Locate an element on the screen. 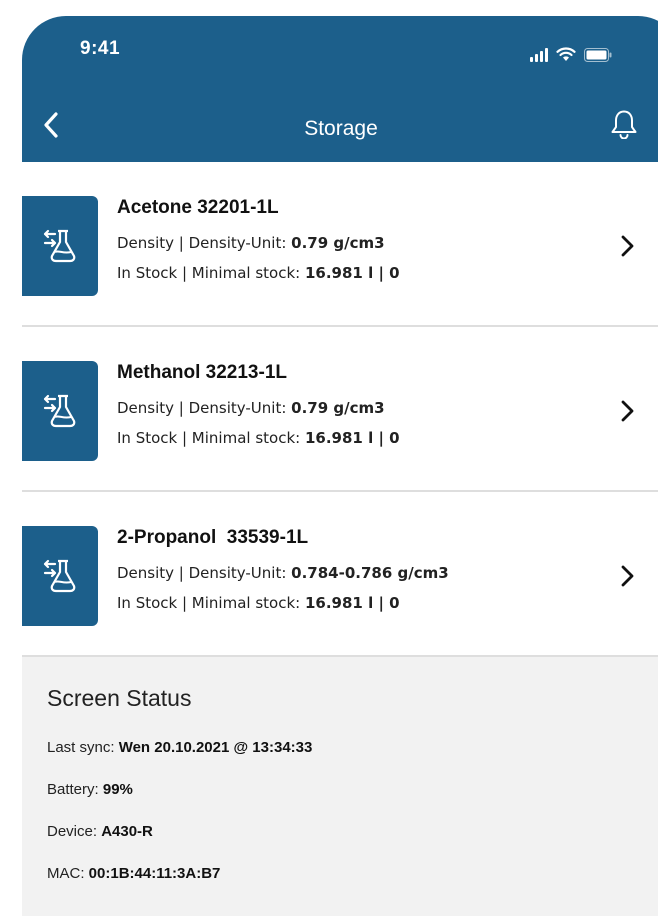  device-row: Device: A430-R is located at coordinates (100, 831).